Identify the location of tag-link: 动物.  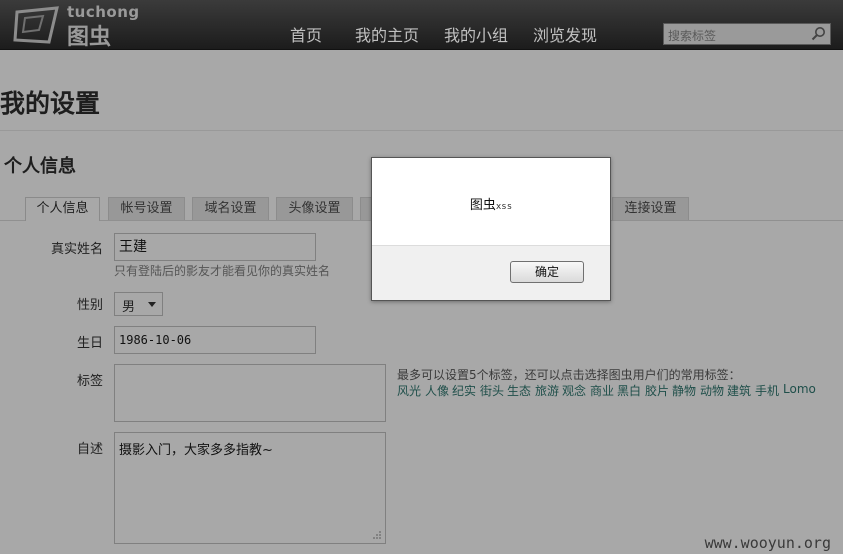
(712, 390).